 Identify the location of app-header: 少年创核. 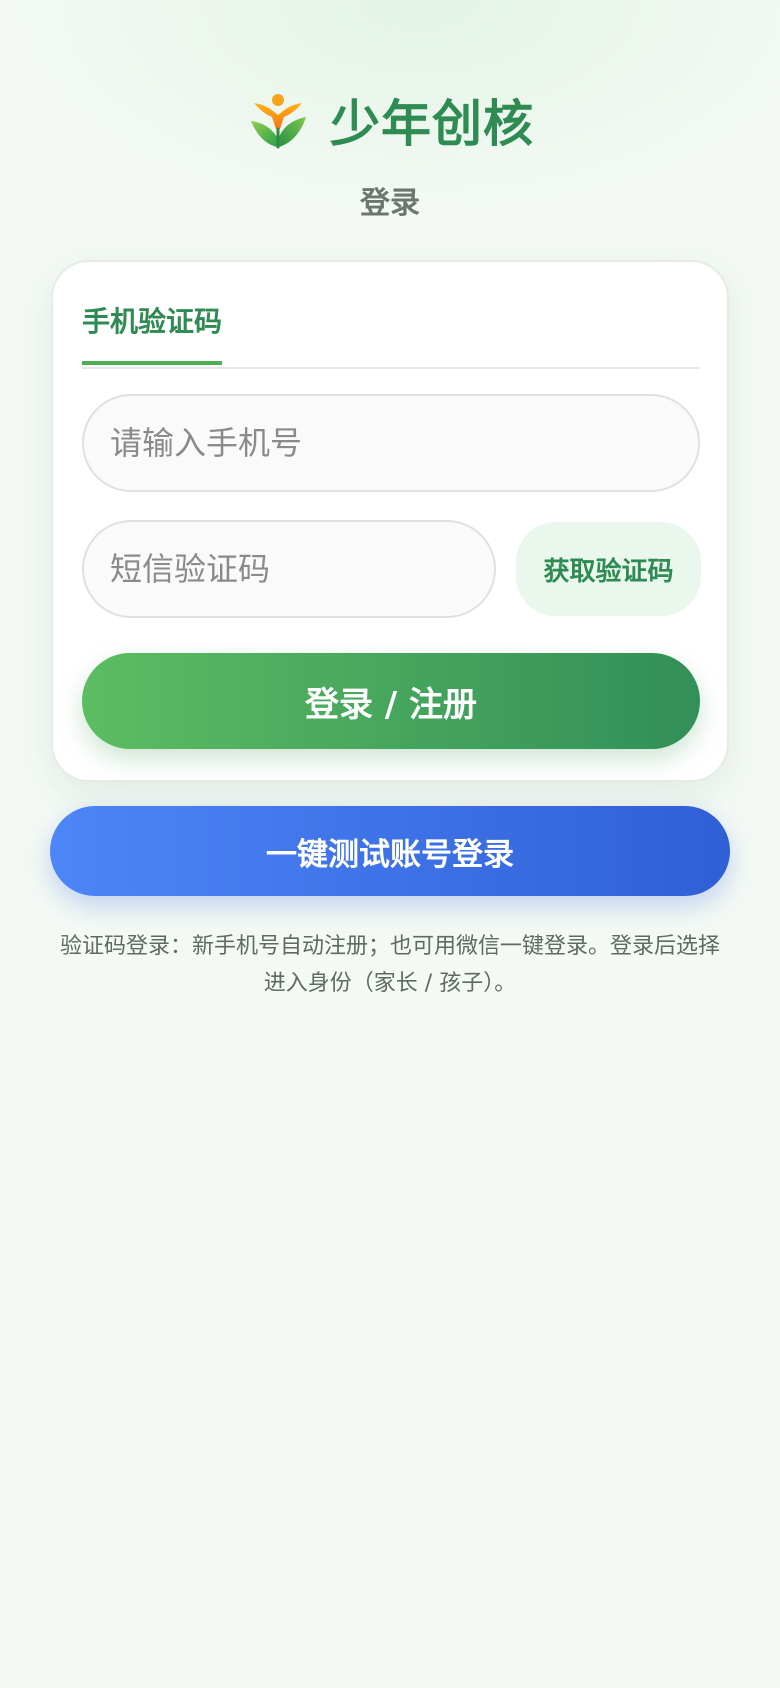
(390, 120).